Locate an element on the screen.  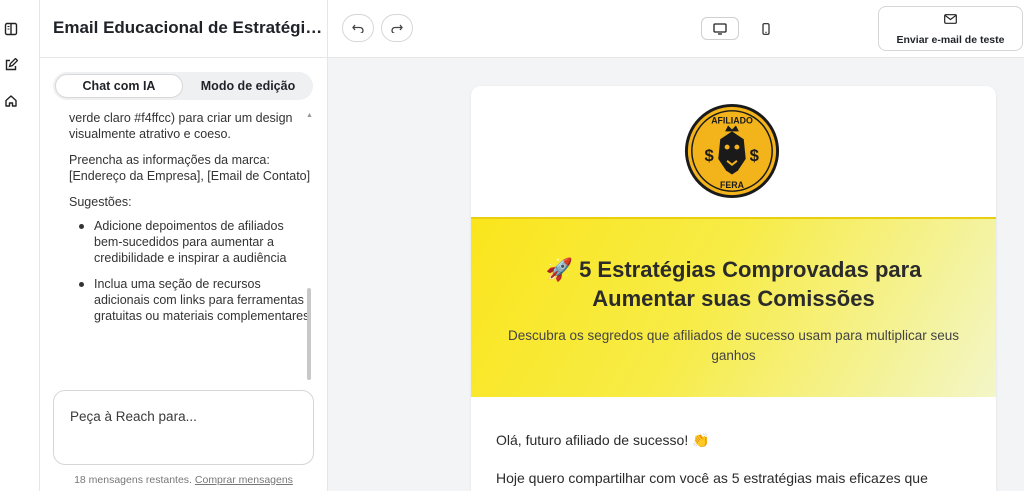
suggestions-heading: Sugestões: is located at coordinates (100, 202).